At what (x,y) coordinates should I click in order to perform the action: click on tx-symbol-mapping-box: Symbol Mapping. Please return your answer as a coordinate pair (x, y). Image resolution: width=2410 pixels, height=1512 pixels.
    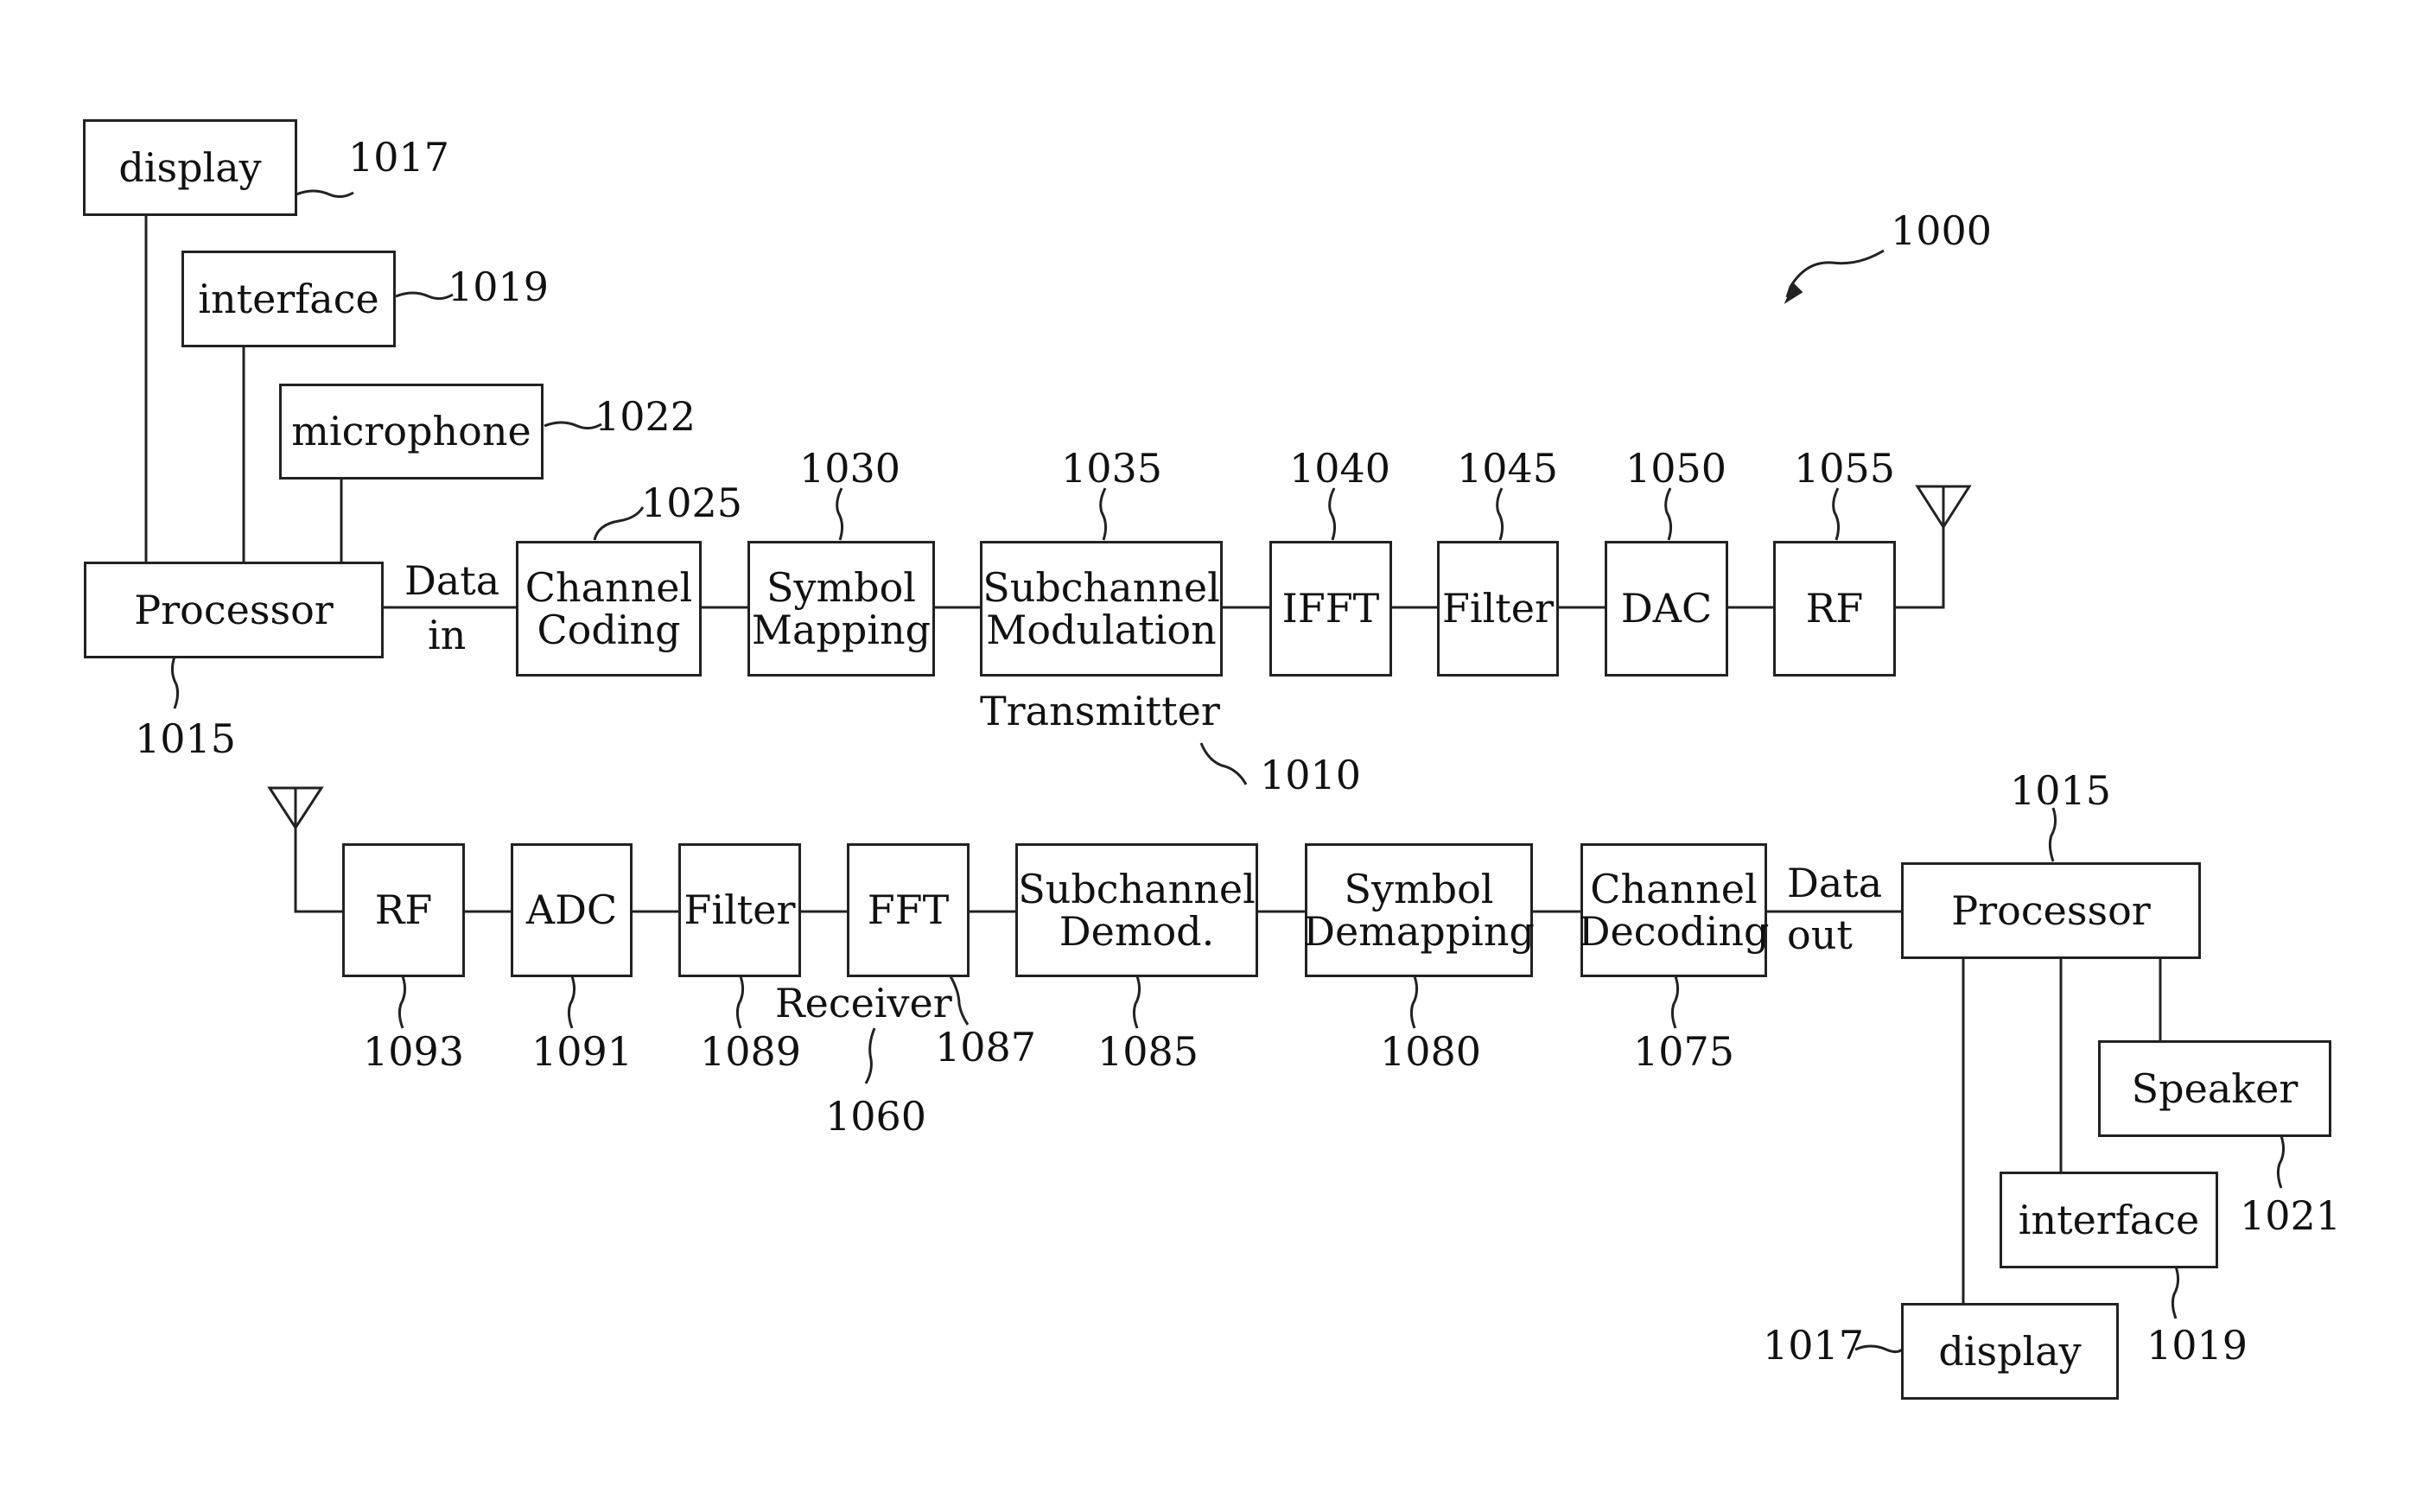
    Looking at the image, I should click on (841, 609).